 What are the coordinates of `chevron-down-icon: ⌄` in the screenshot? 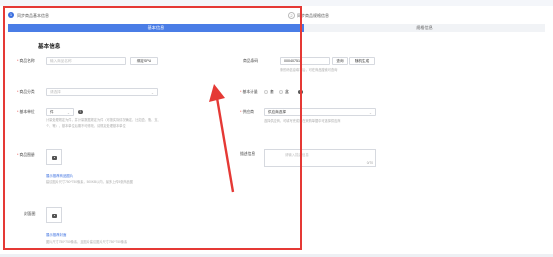 It's located at (370, 113).